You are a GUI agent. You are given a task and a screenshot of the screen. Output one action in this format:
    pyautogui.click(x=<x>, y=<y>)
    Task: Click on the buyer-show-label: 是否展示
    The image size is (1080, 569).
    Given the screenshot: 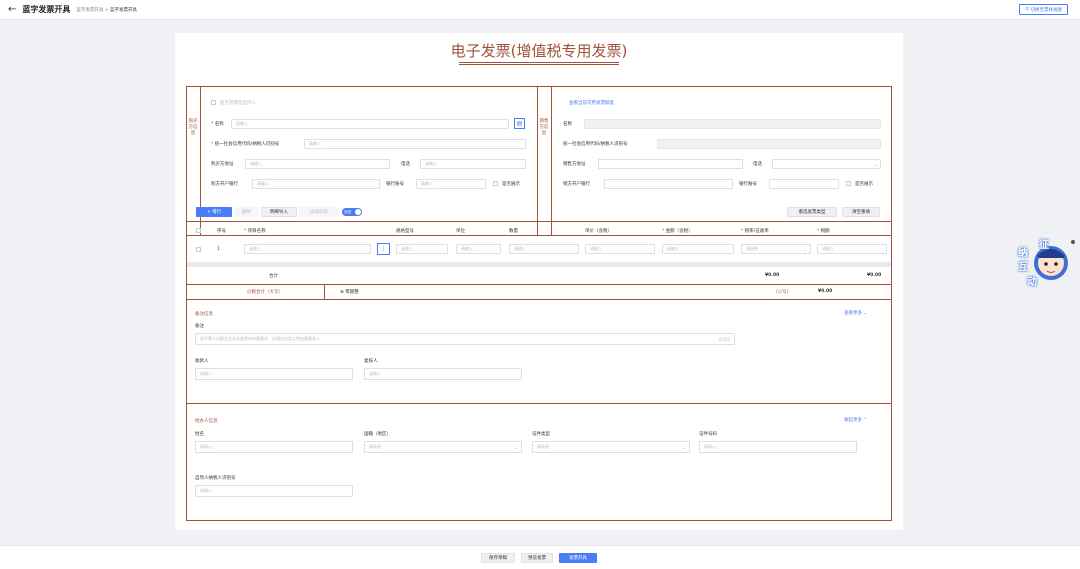 What is the action you would take?
    pyautogui.click(x=511, y=184)
    